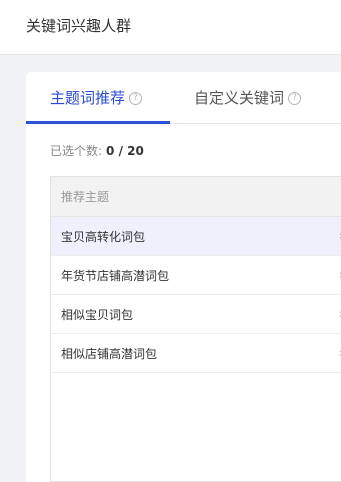  I want to click on tab-theme-recommend: 主题词推荐 ?, so click(96, 98).